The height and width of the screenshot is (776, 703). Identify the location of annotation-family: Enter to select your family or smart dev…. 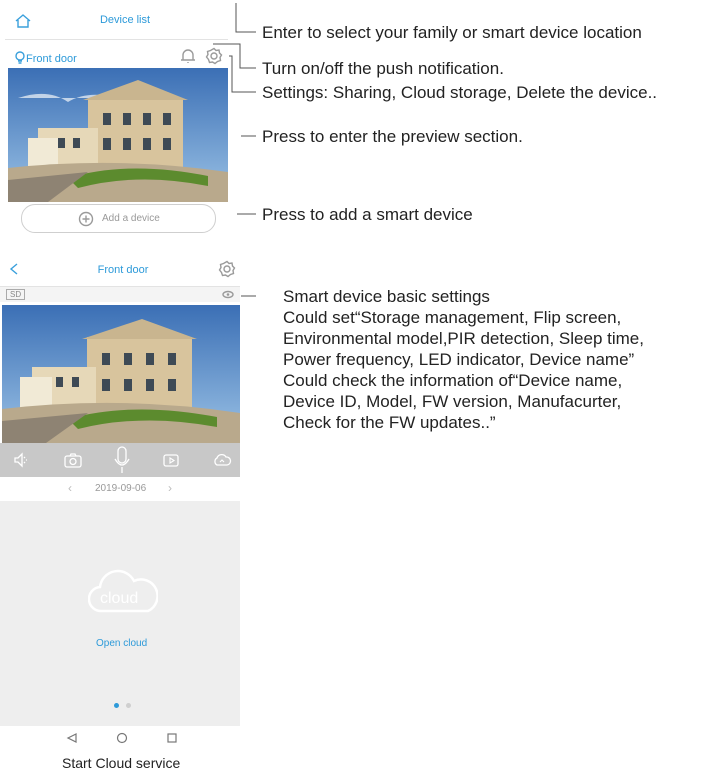
(452, 32).